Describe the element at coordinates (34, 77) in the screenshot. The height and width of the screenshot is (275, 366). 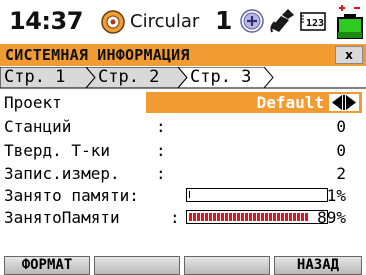
I see `tab-page-1: Стр. 1` at that location.